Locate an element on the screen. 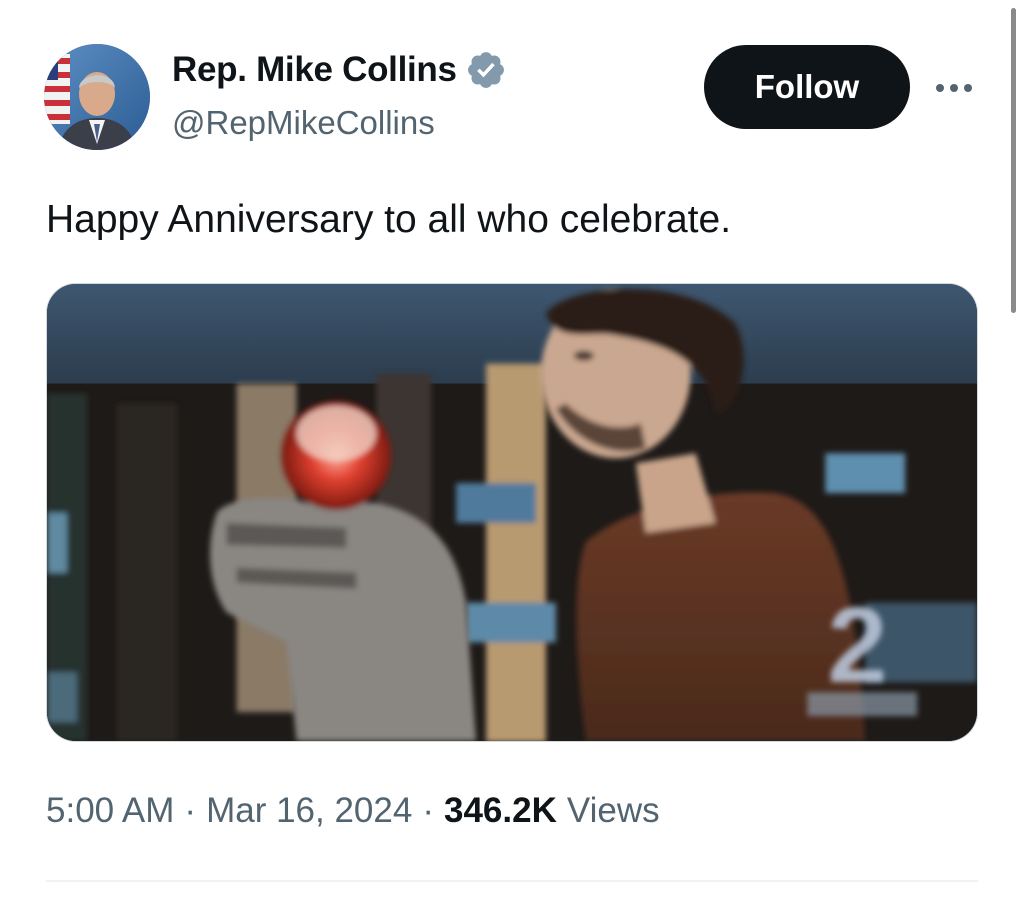 Image resolution: width=1024 pixels, height=906 pixels. author-name-row: Rep. Mike Collins is located at coordinates (339, 70).